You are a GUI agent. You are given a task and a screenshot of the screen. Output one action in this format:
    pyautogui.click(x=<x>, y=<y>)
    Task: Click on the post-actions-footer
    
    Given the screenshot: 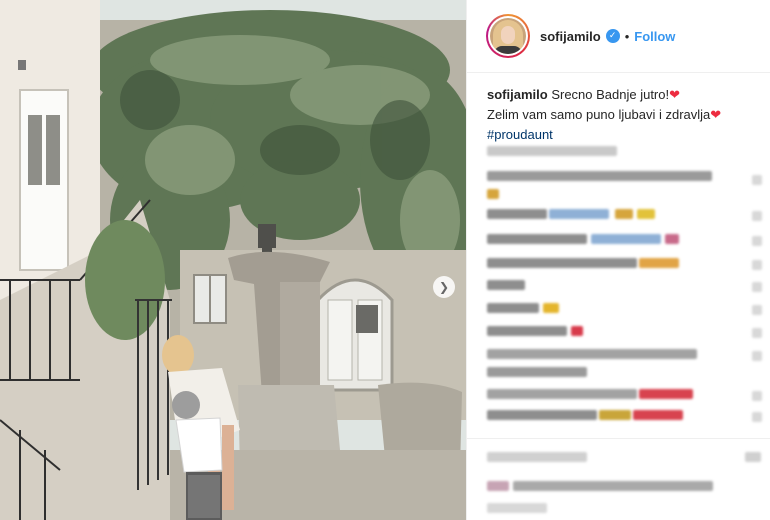 What is the action you would take?
    pyautogui.click(x=618, y=479)
    